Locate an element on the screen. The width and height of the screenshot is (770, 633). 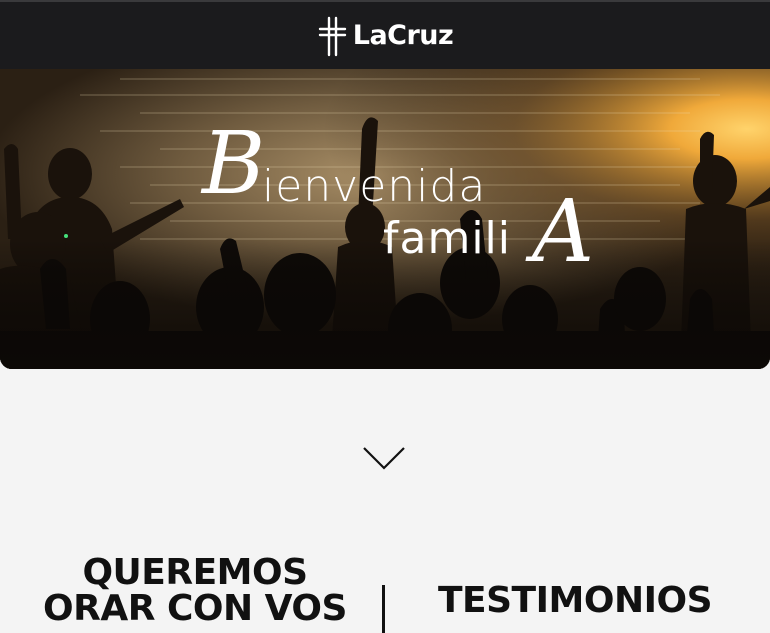
divider is located at coordinates (383, 609).